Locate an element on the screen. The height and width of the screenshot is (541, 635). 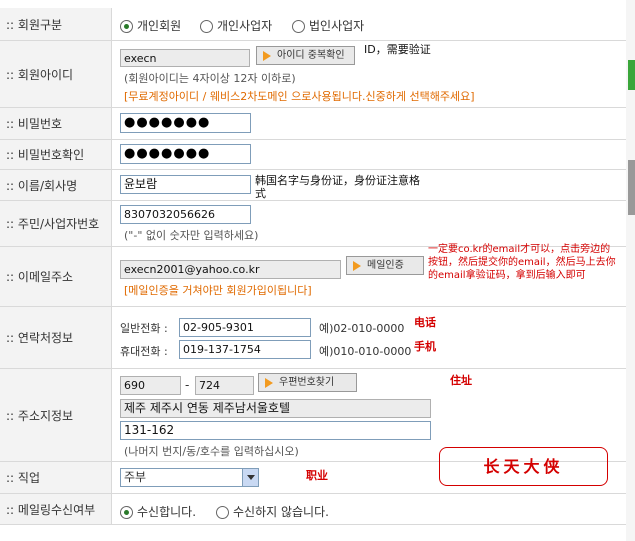
radio-personal-label: 개인회원 is located at coordinates (159, 26).